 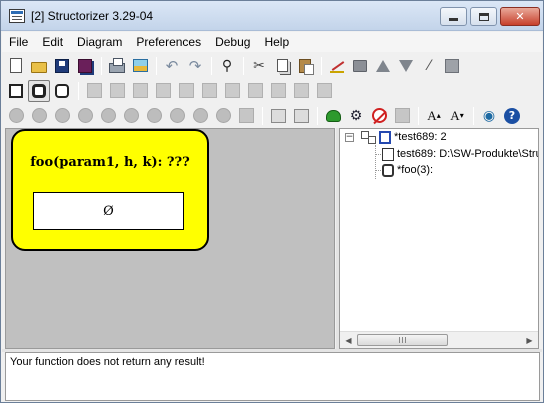 What do you see at coordinates (108, 211) in the screenshot?
I see `empty-element: Ø` at bounding box center [108, 211].